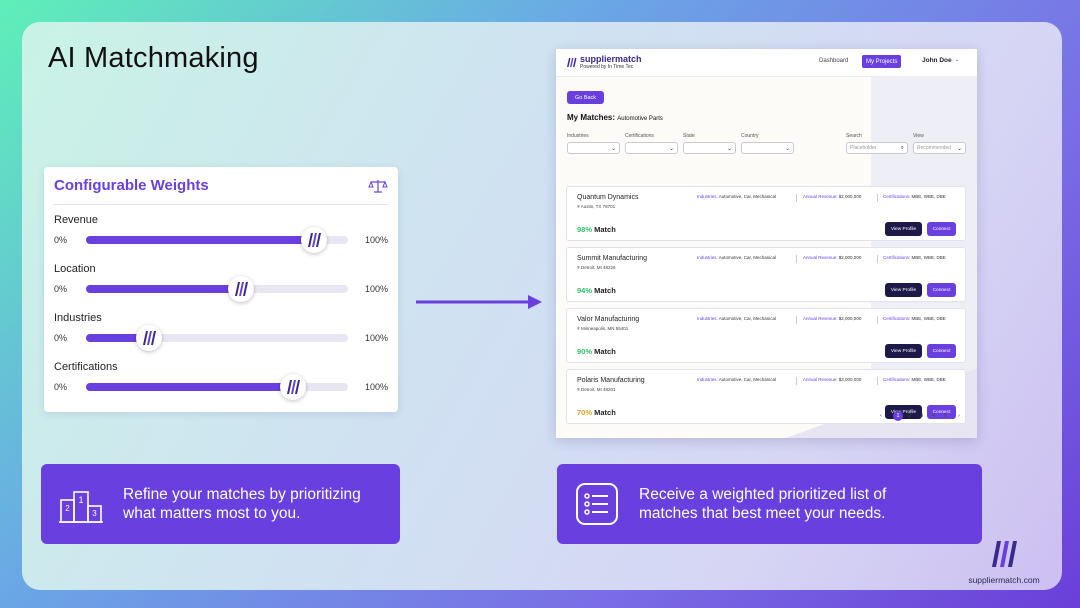 The width and height of the screenshot is (1080, 608). I want to click on pagination-page-3: 3, so click(921, 416).